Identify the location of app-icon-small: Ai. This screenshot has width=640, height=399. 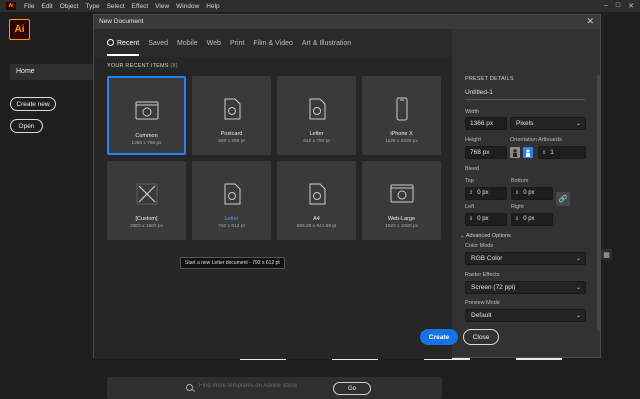
(11, 6).